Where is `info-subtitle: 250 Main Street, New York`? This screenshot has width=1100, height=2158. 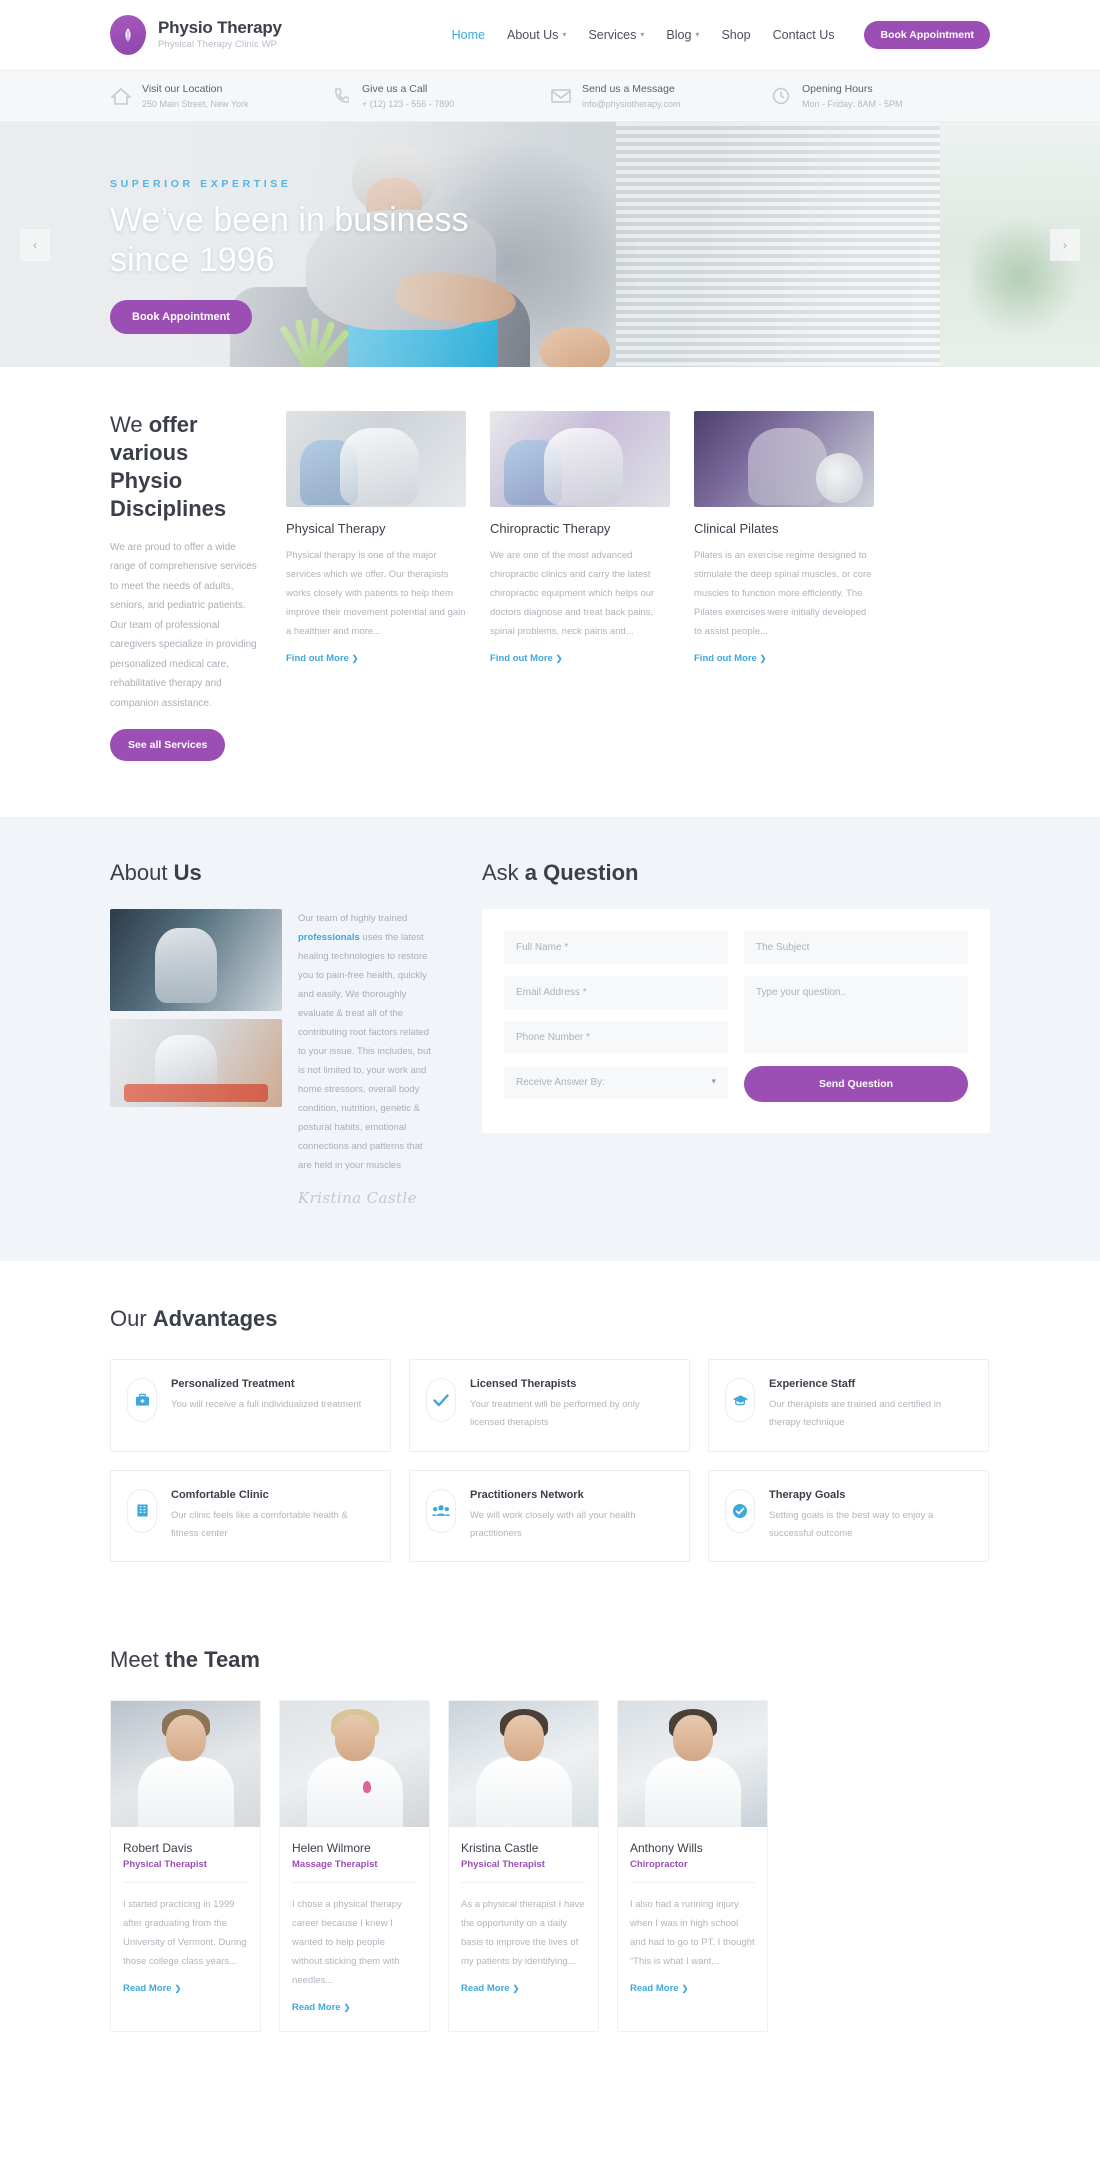 info-subtitle: 250 Main Street, New York is located at coordinates (195, 103).